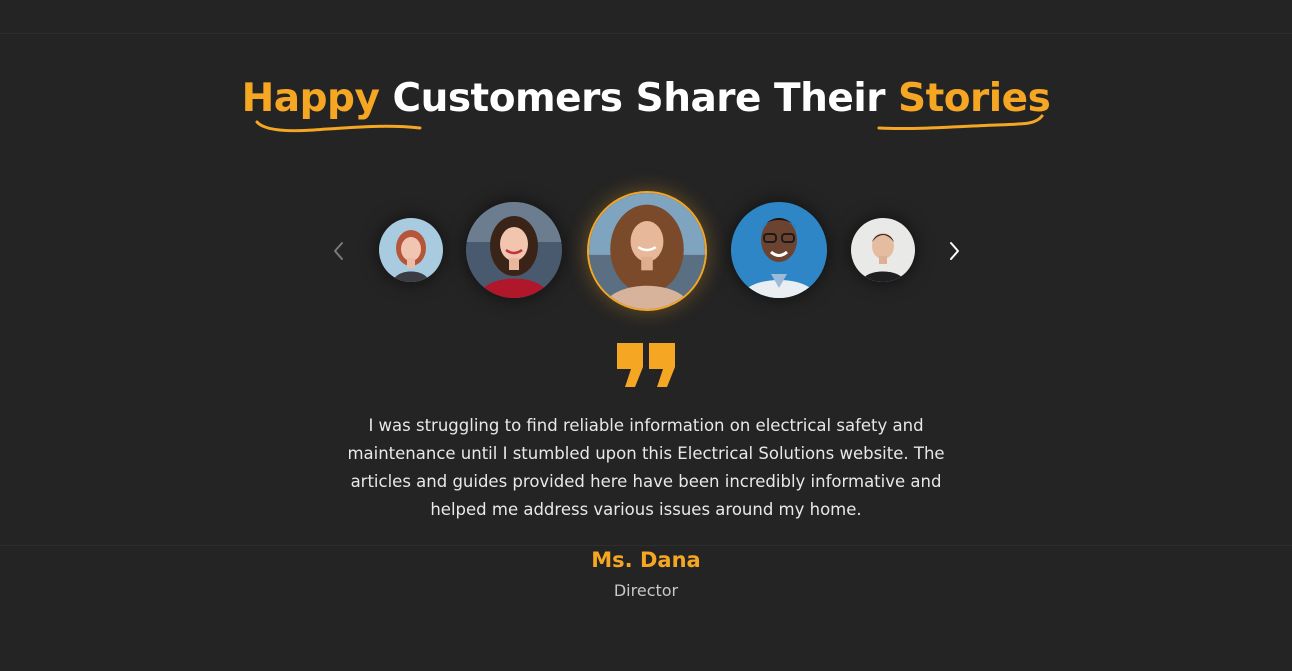 Image resolution: width=1292 pixels, height=671 pixels. What do you see at coordinates (646, 545) in the screenshot?
I see `frame-line-bottom` at bounding box center [646, 545].